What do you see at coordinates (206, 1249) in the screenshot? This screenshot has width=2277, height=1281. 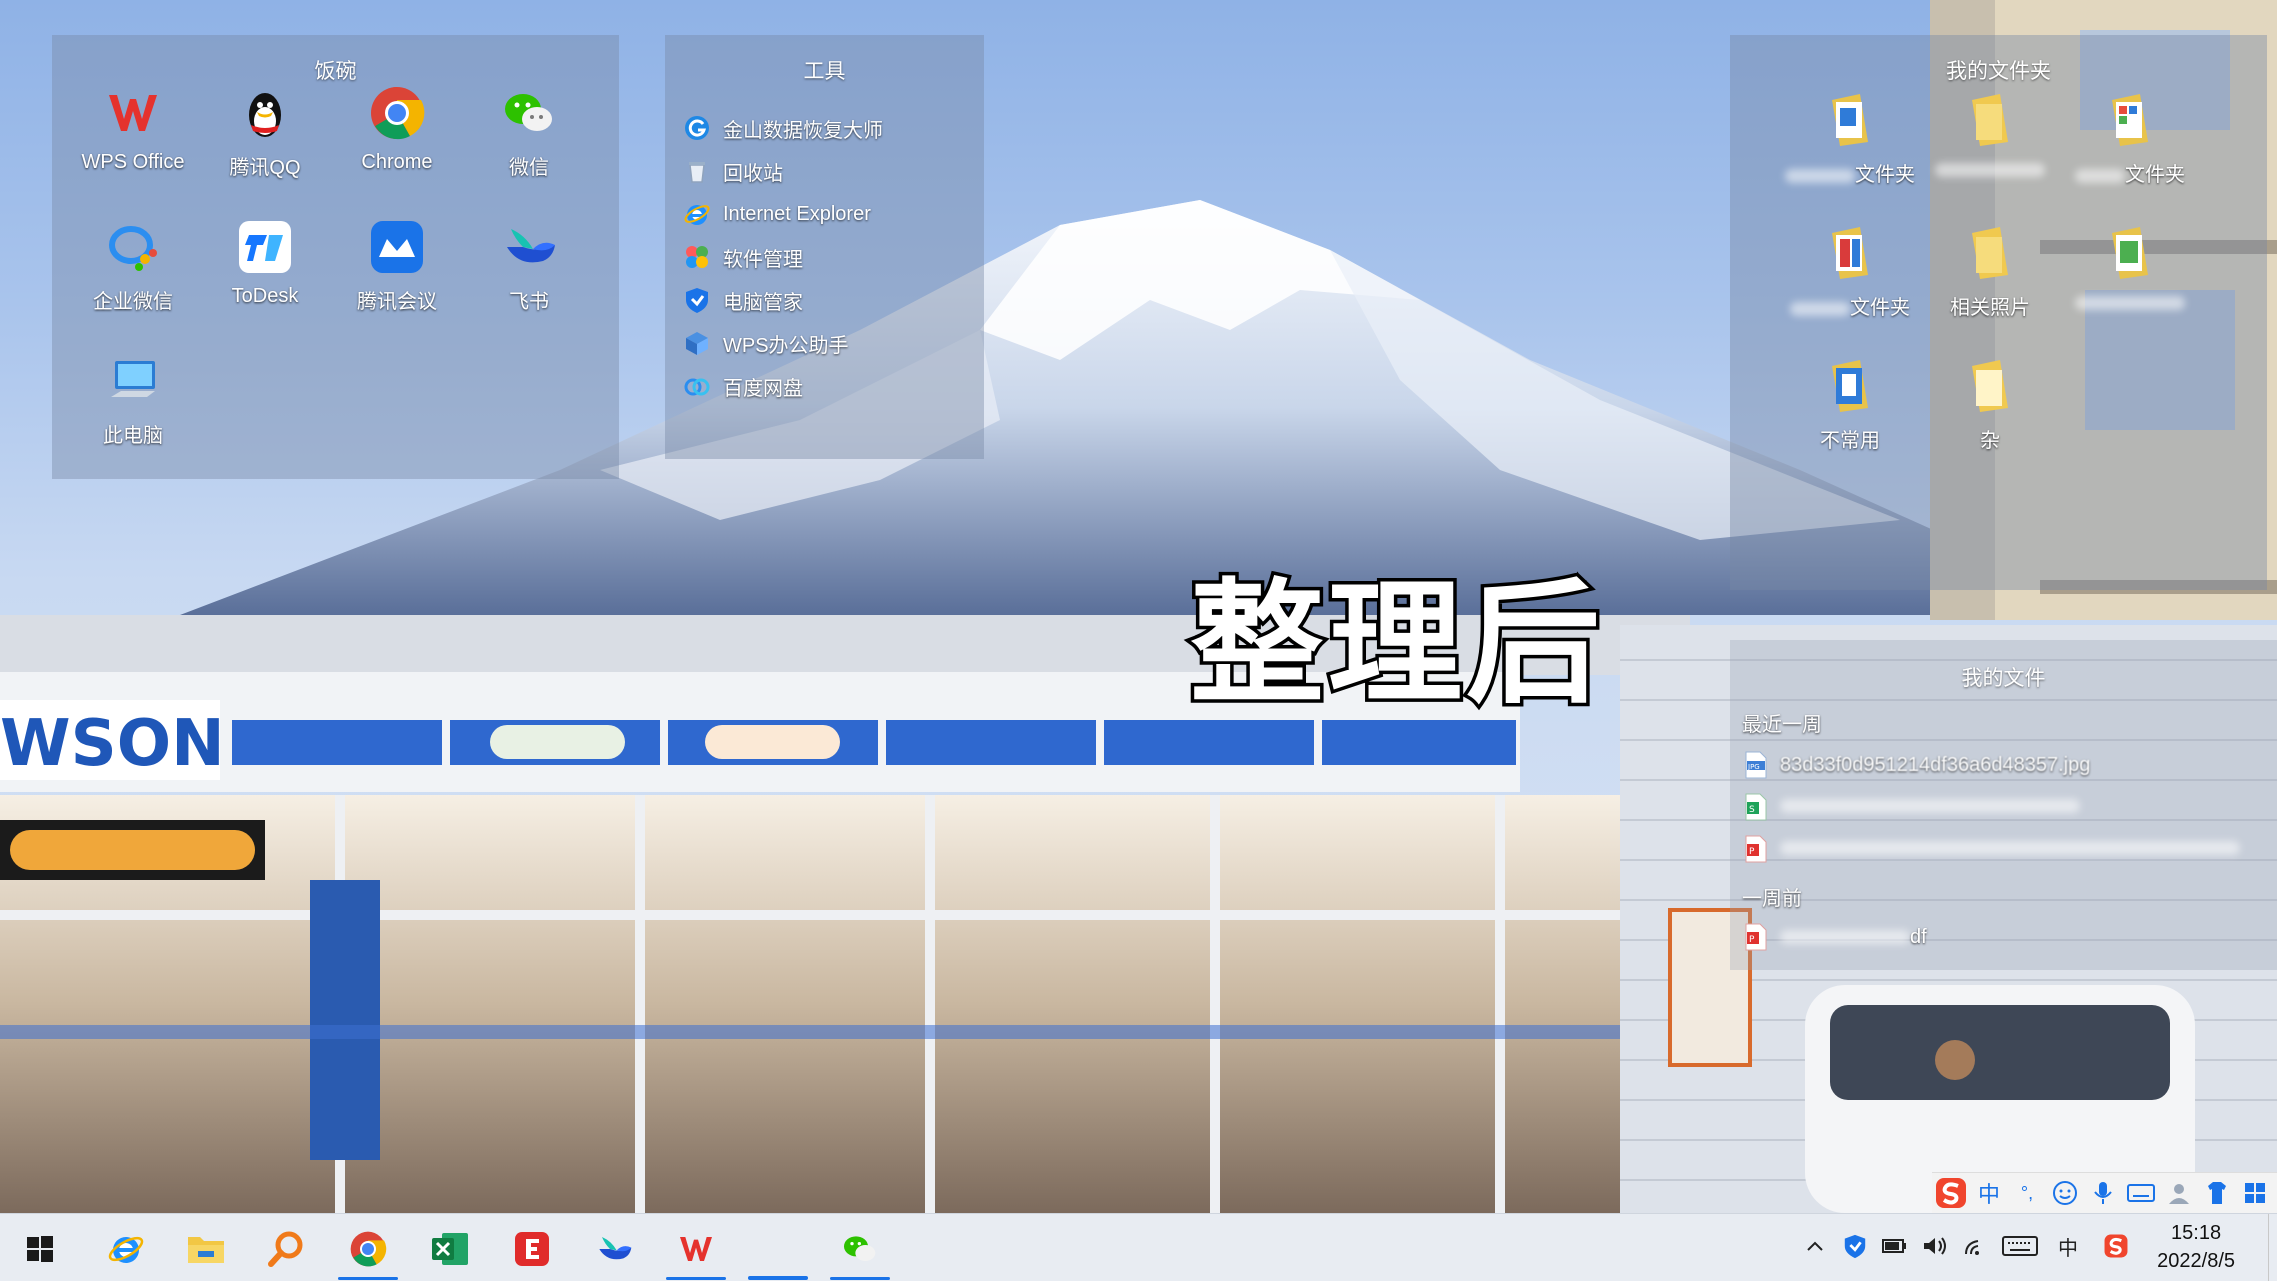 I see `taskbar-file-explorer` at bounding box center [206, 1249].